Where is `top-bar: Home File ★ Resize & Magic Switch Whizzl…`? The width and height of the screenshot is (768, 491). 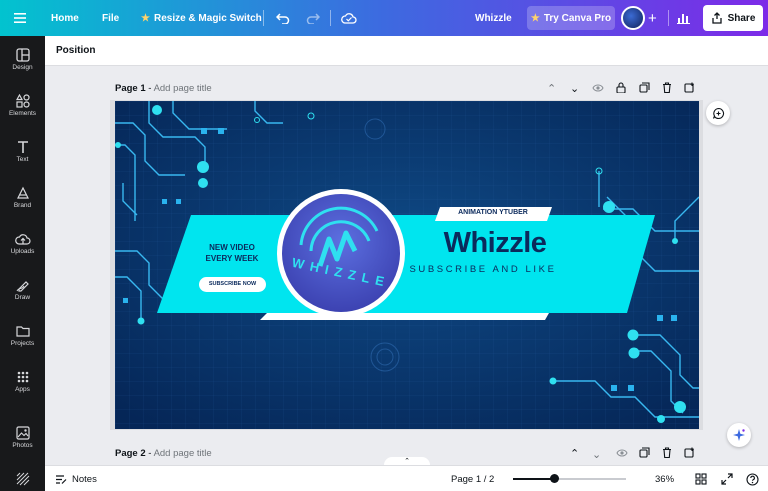 top-bar: Home File ★ Resize & Magic Switch Whizzl… is located at coordinates (384, 18).